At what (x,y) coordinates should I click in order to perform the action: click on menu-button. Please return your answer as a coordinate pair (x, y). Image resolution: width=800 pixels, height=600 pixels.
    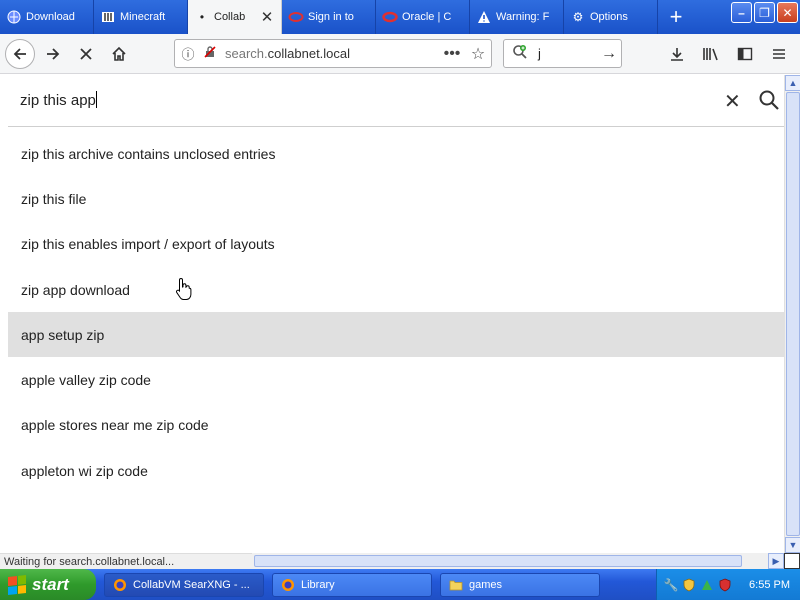
    Looking at the image, I should click on (779, 54).